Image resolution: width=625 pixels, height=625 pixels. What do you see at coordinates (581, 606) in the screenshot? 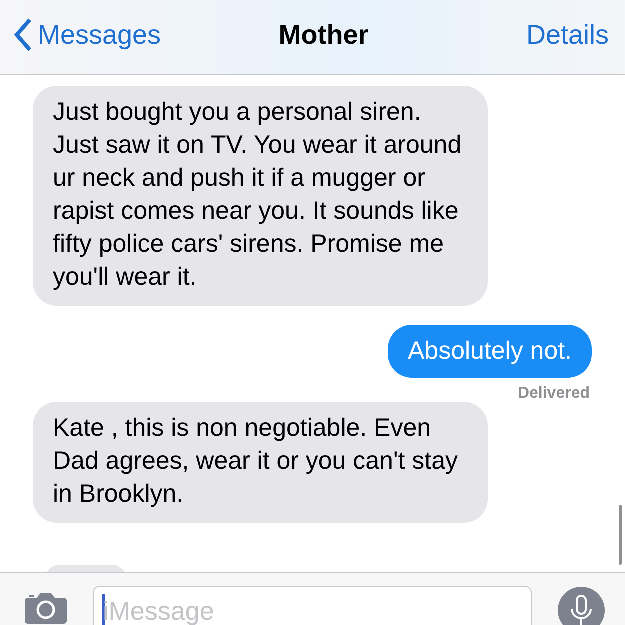
I see `microphone-icon` at bounding box center [581, 606].